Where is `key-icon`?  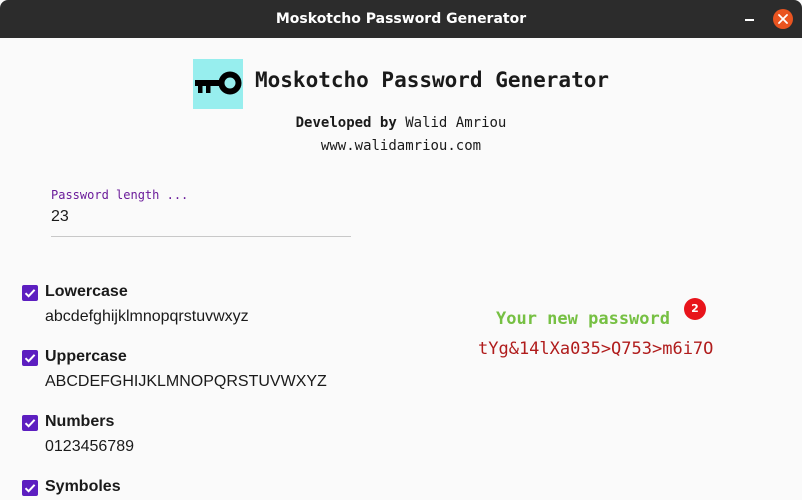
key-icon is located at coordinates (218, 83).